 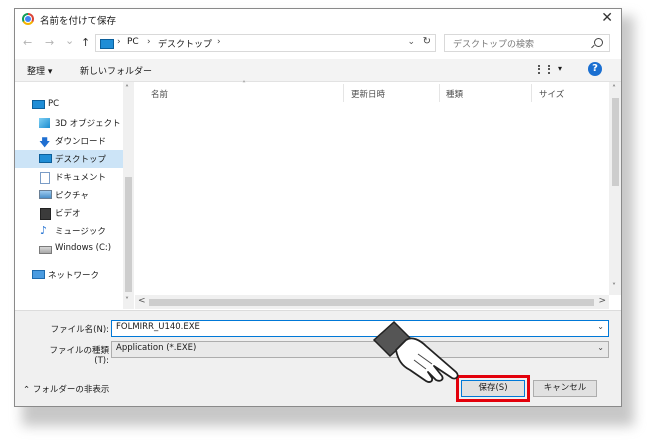 I want to click on scroll-left-icon: <, so click(x=142, y=301).